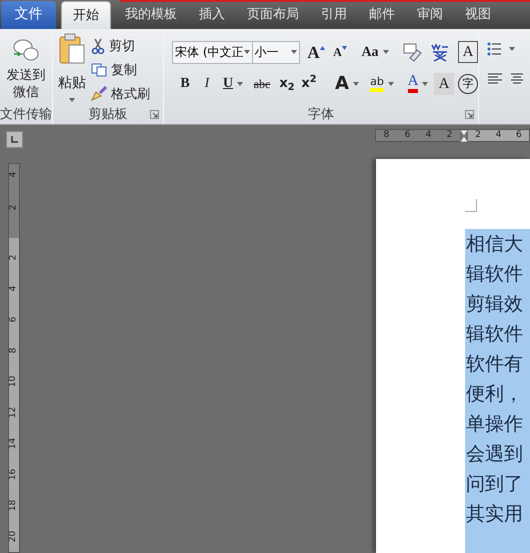 The width and height of the screenshot is (530, 553). Describe the element at coordinates (495, 78) in the screenshot. I see `align-left-icon` at that location.